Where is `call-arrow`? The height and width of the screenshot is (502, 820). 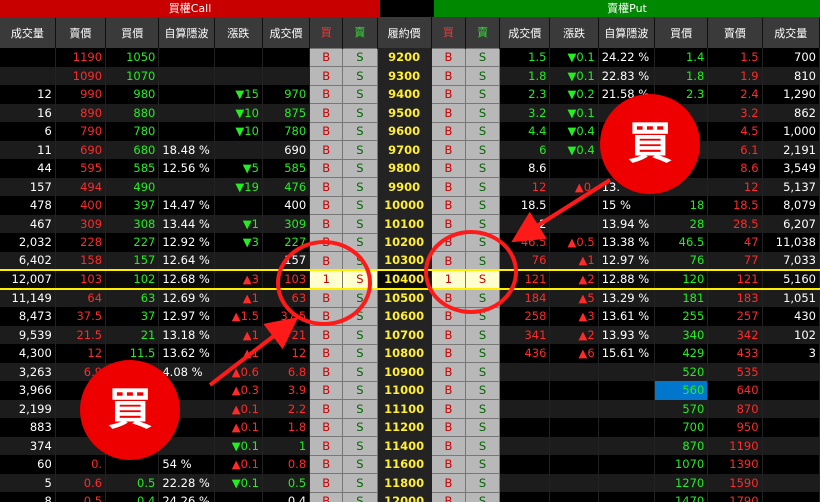 call-arrow is located at coordinates (253, 352).